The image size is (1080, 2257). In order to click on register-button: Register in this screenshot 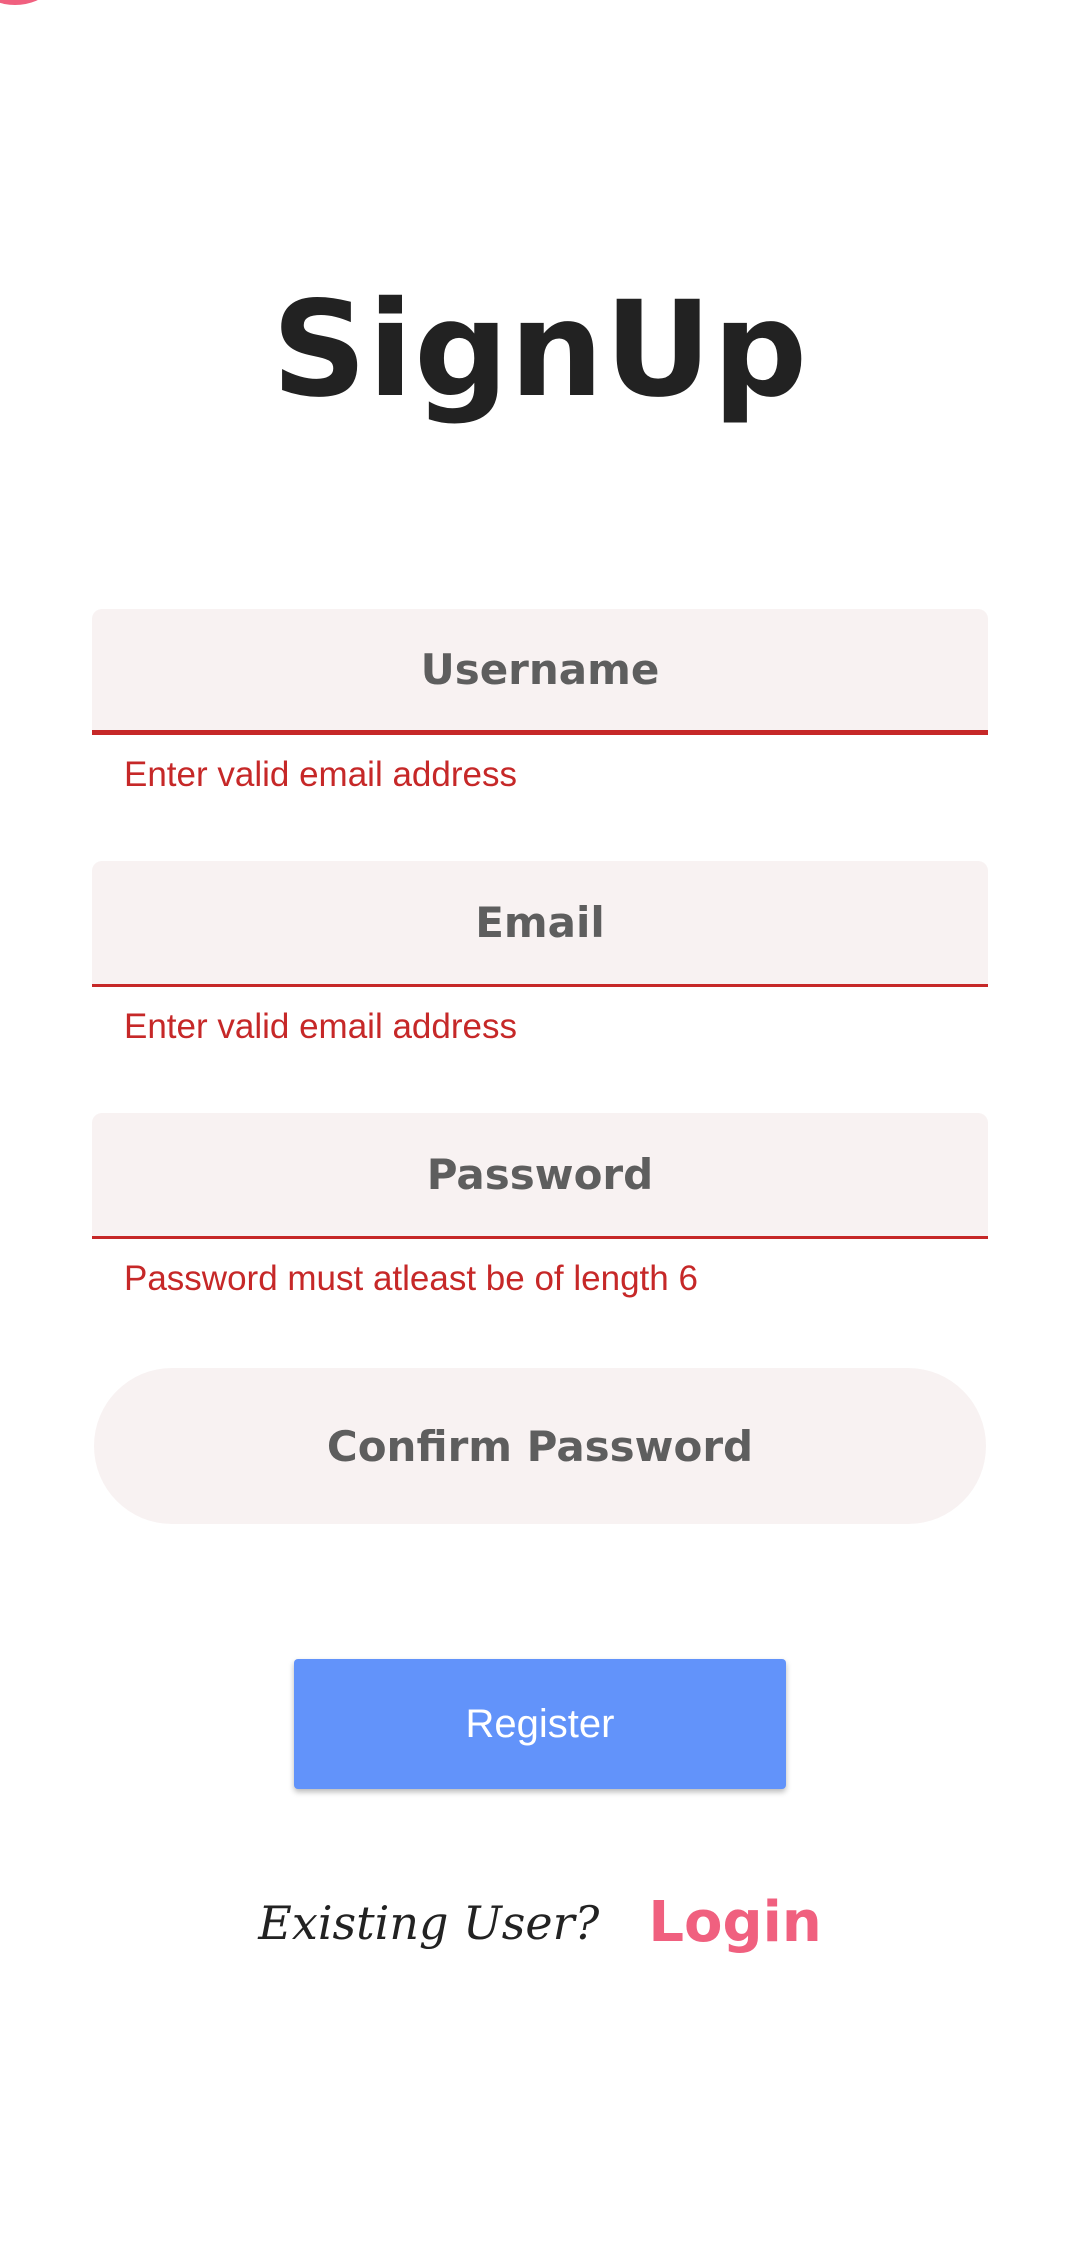, I will do `click(540, 1724)`.